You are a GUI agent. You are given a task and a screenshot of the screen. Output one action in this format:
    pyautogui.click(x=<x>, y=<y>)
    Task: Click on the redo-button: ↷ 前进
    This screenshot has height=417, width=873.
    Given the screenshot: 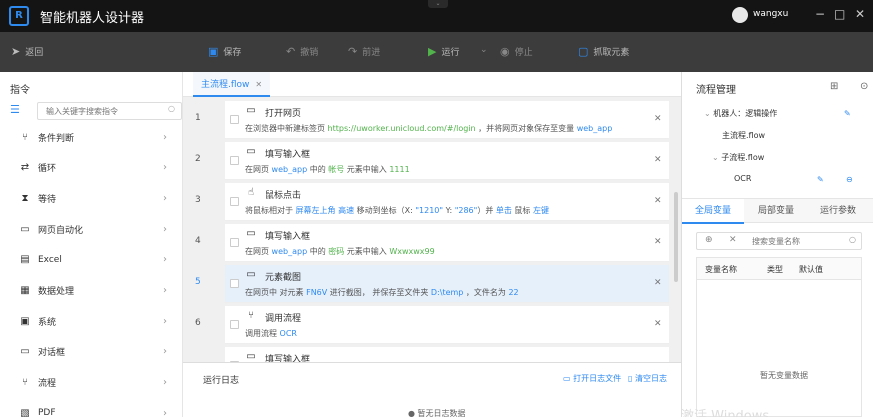 What is the action you would take?
    pyautogui.click(x=364, y=51)
    